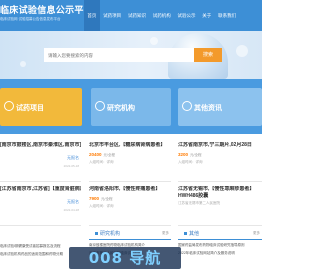  Describe the element at coordinates (94, 198) in the screenshot. I see `price-value: 7900` at that location.